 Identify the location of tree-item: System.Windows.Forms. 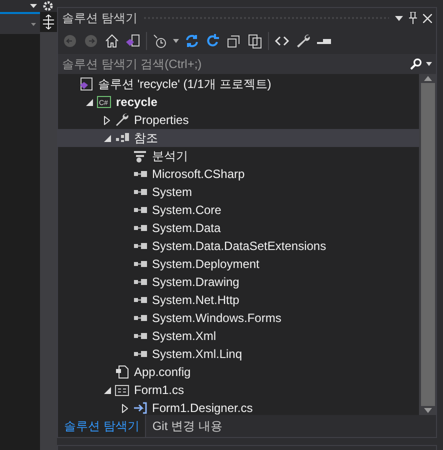
(238, 318).